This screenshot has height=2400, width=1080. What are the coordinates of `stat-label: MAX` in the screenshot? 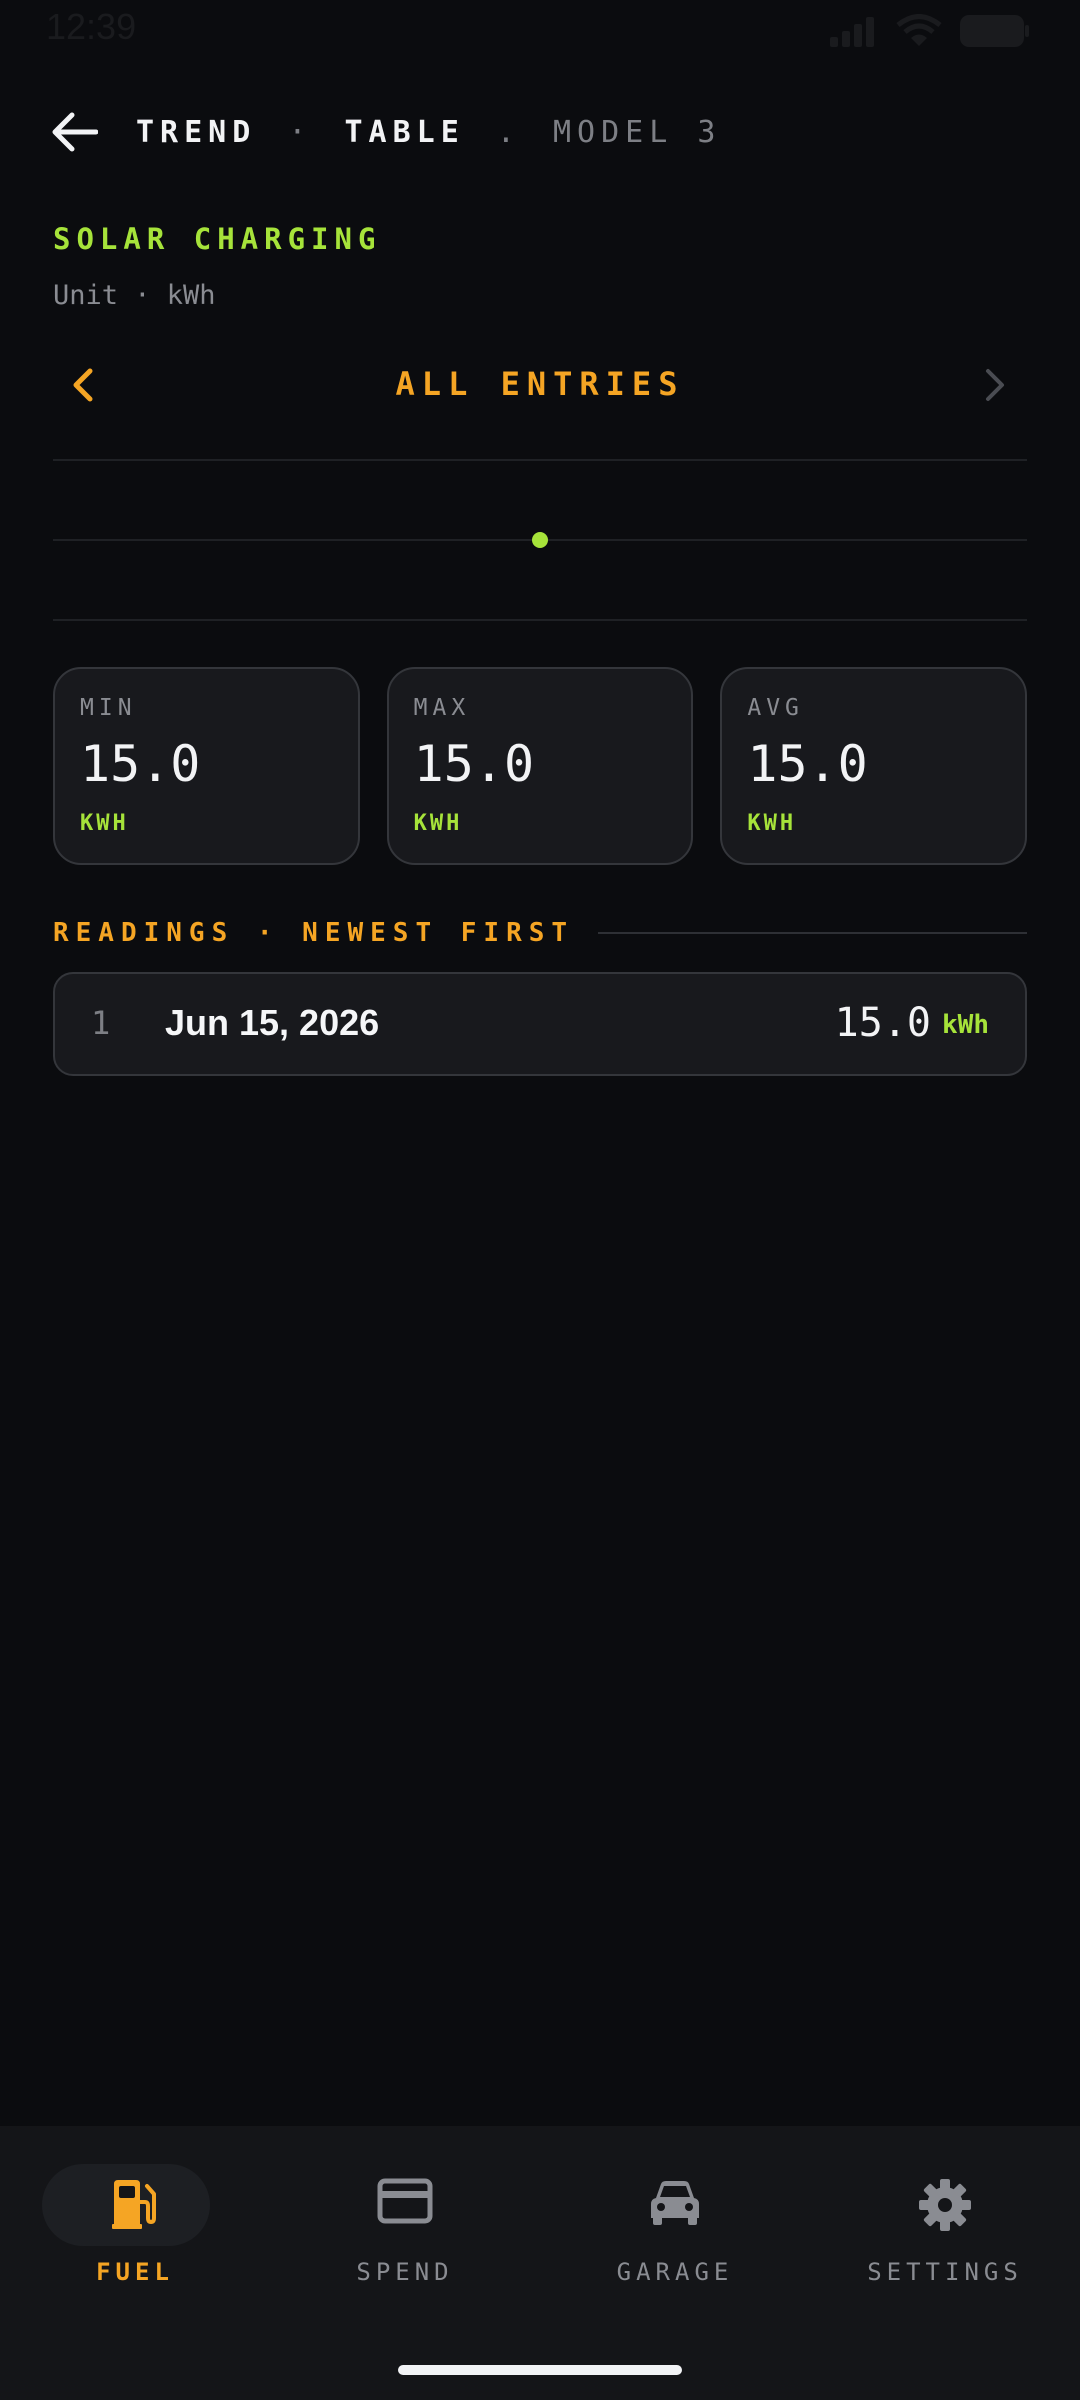 It's located at (442, 708).